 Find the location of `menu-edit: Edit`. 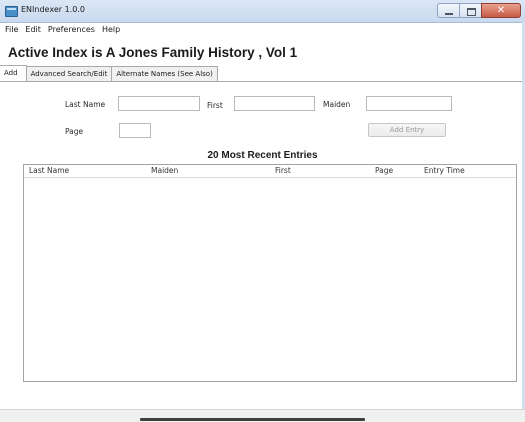

menu-edit: Edit is located at coordinates (33, 29).